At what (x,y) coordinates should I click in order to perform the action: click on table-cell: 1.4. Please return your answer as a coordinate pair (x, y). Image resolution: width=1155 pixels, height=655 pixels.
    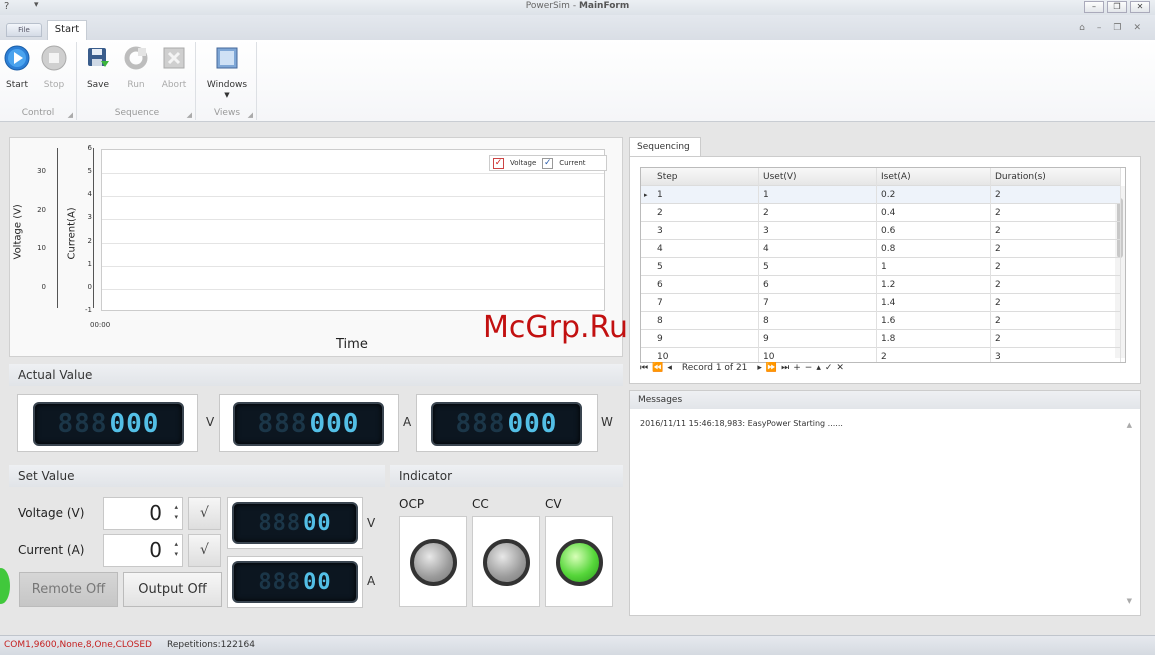
    Looking at the image, I should click on (934, 303).